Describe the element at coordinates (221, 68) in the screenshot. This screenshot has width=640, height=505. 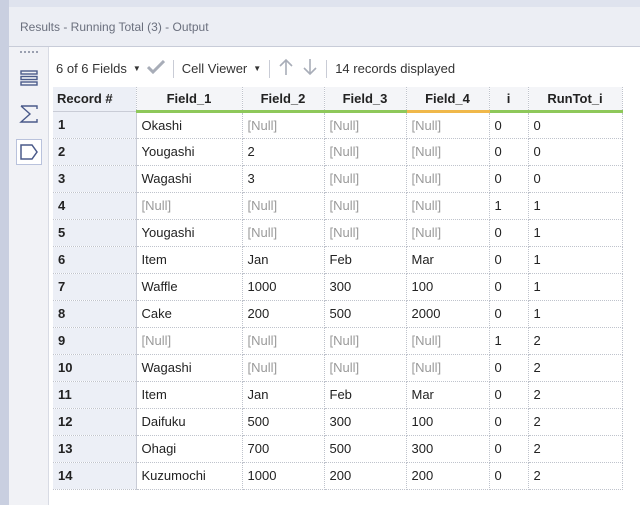
I see `cell-viewer-dropdown: Cell Viewer ▼` at that location.